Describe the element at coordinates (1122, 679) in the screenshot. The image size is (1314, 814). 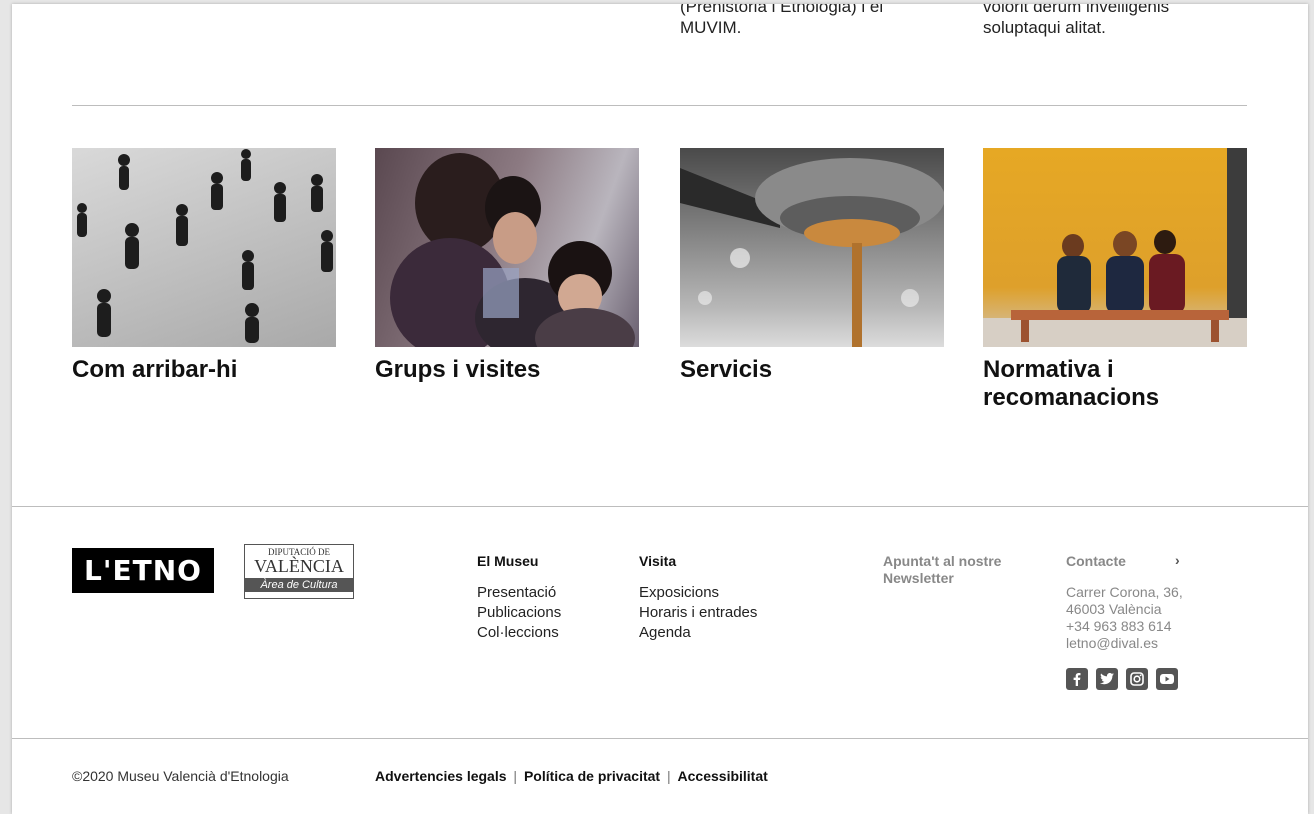
I see `social-links` at that location.